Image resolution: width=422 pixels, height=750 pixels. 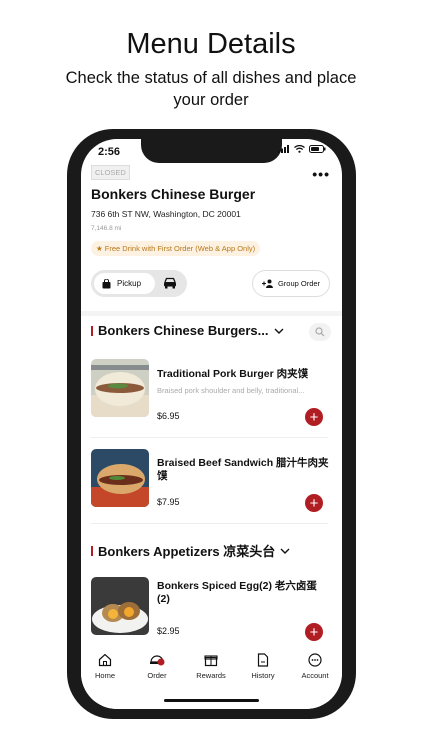 I want to click on status-badge: CLOSED, so click(x=110, y=172).